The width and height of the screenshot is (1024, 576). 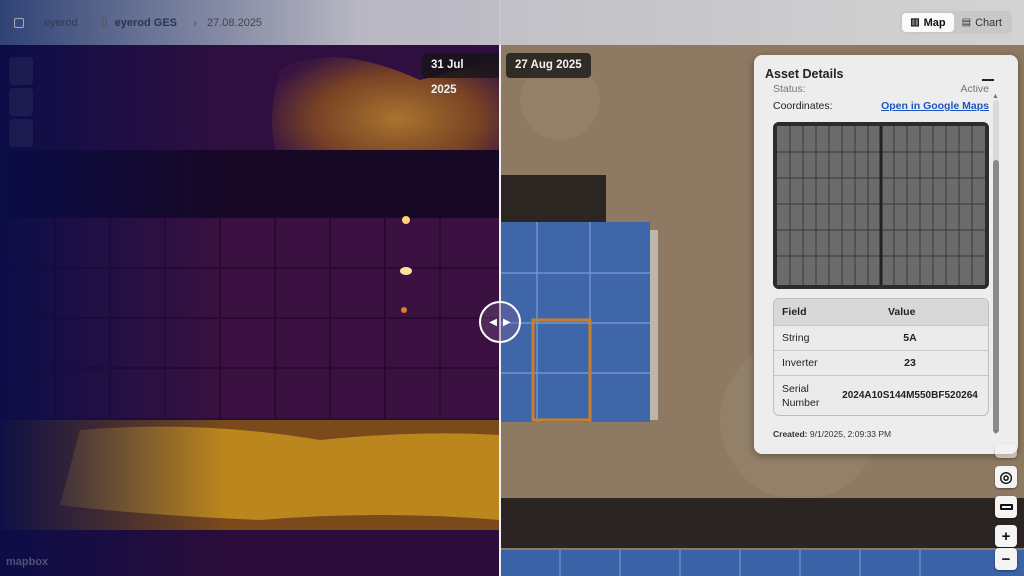 What do you see at coordinates (548, 65) in the screenshot?
I see `right-date-chip: 27 Aug 2025` at bounding box center [548, 65].